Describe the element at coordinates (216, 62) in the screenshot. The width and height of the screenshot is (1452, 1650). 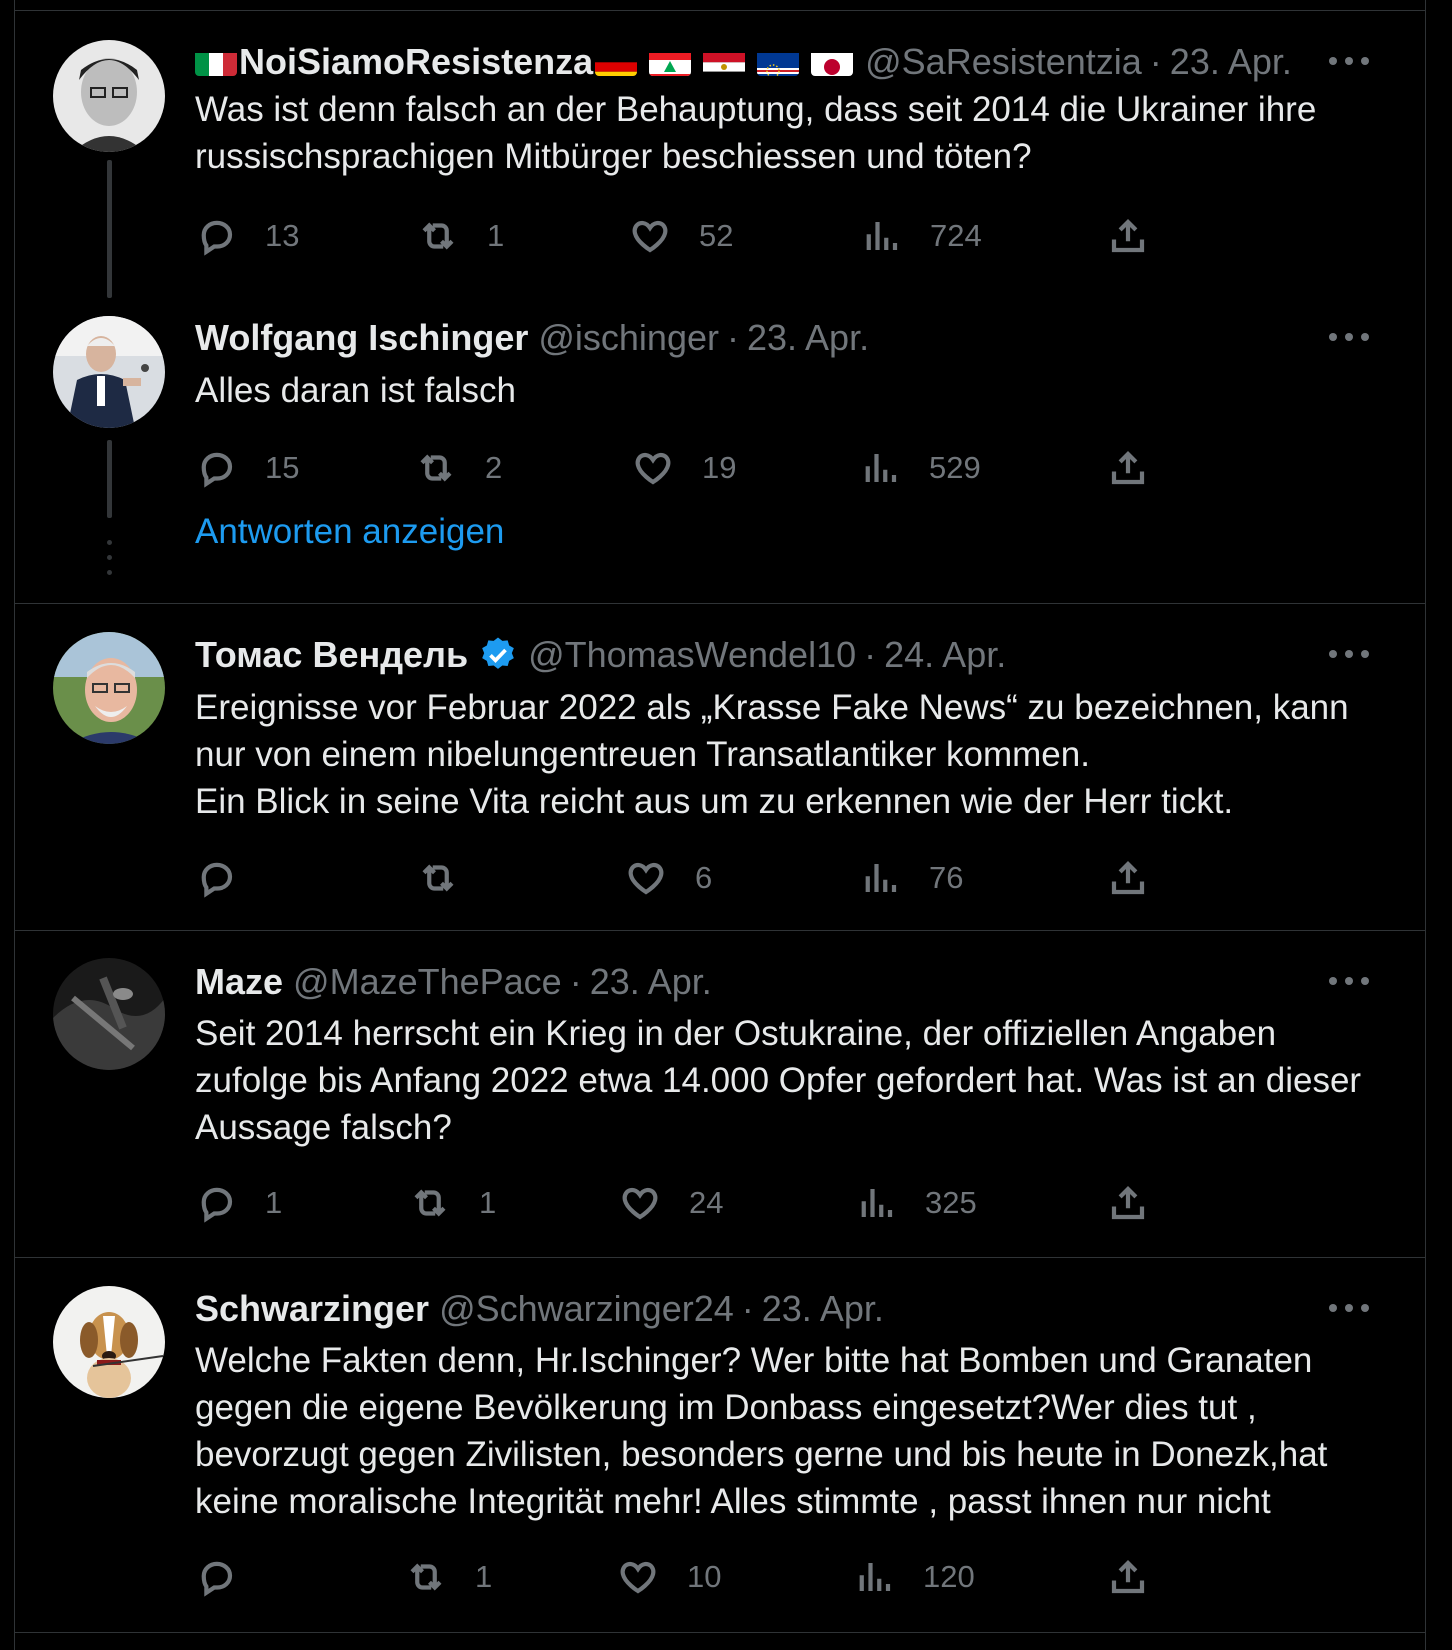
I see `italy-flag` at that location.